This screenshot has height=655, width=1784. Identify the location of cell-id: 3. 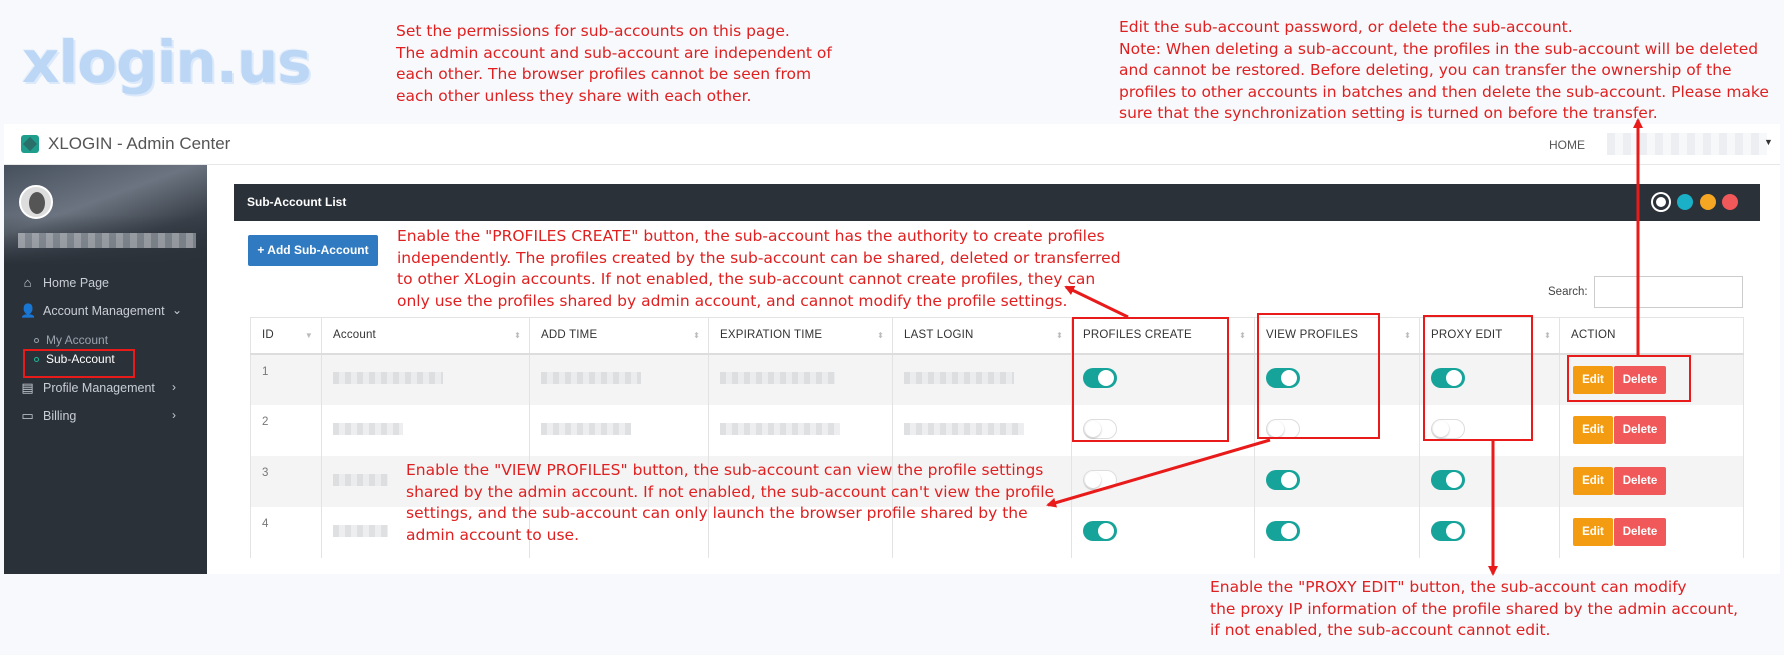
(286, 481).